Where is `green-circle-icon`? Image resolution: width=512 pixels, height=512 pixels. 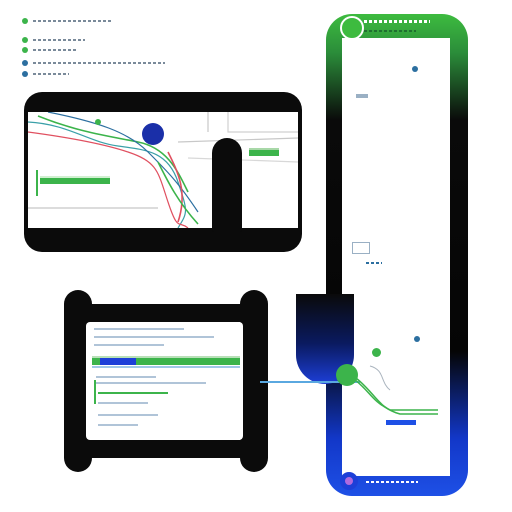
green-circle-icon is located at coordinates (352, 28).